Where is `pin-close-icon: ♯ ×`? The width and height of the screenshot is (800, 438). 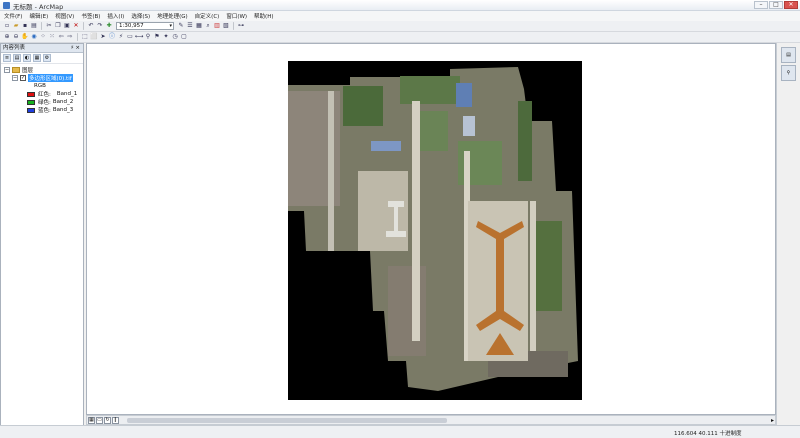 pin-close-icon: ♯ × is located at coordinates (75, 48).